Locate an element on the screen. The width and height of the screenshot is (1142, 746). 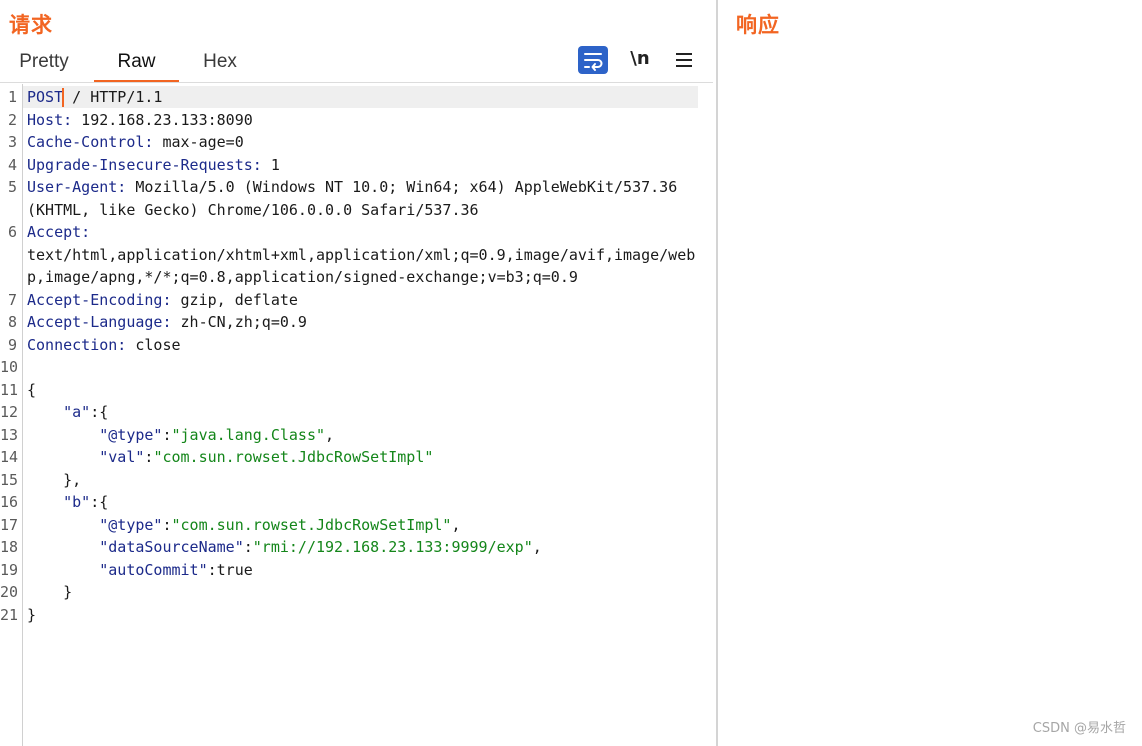
wrap-lines-button is located at coordinates (593, 60).